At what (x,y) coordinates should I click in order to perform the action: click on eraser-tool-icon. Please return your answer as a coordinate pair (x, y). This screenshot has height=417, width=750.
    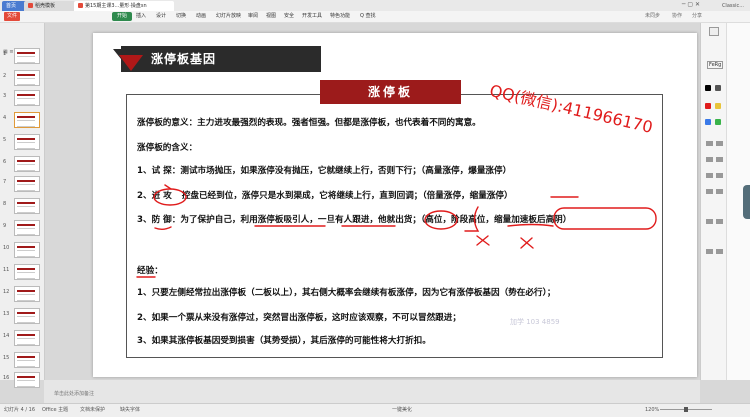
    Looking at the image, I should click on (709, 191).